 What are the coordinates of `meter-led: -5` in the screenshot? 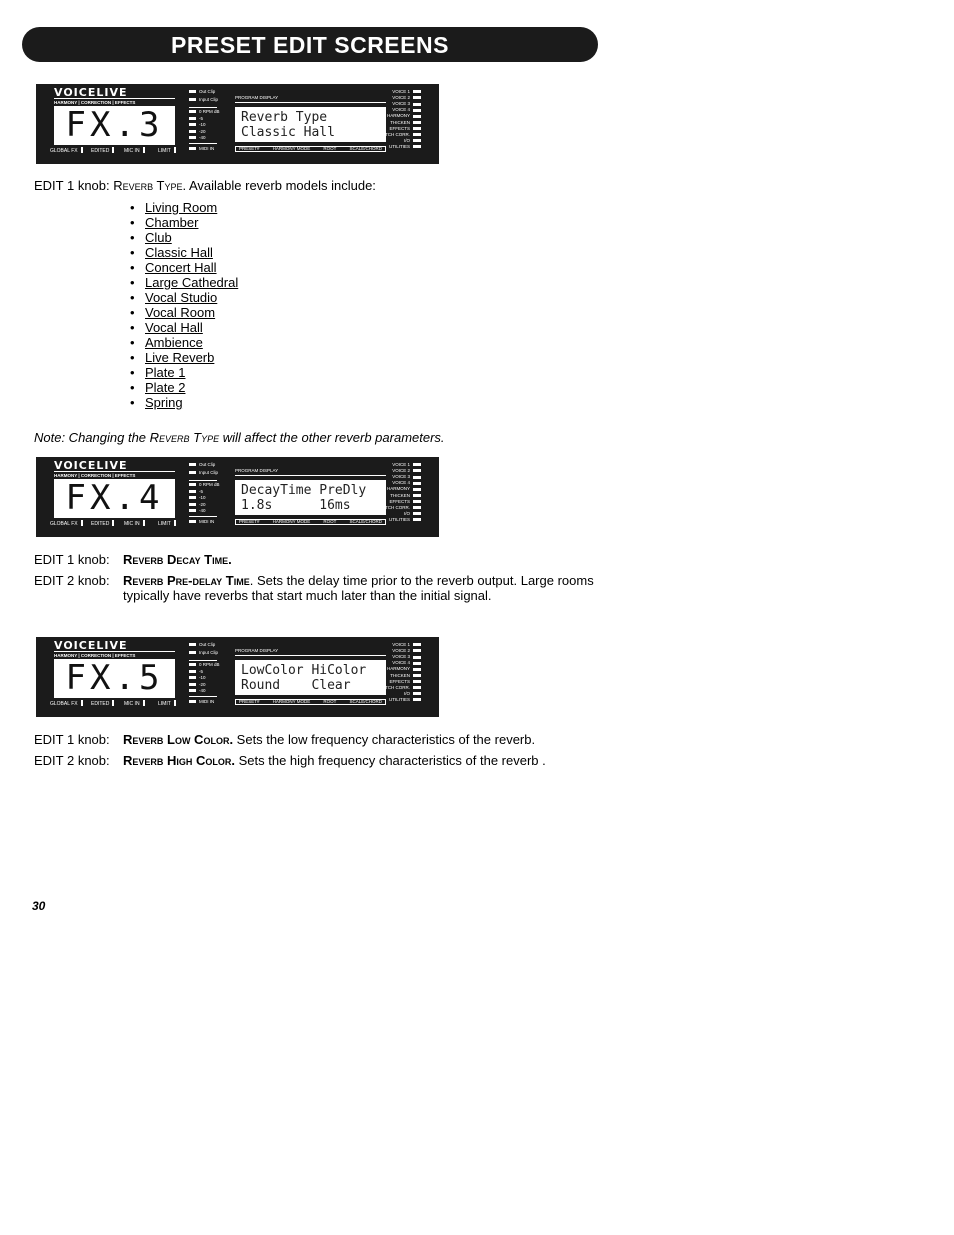 It's located at (196, 671).